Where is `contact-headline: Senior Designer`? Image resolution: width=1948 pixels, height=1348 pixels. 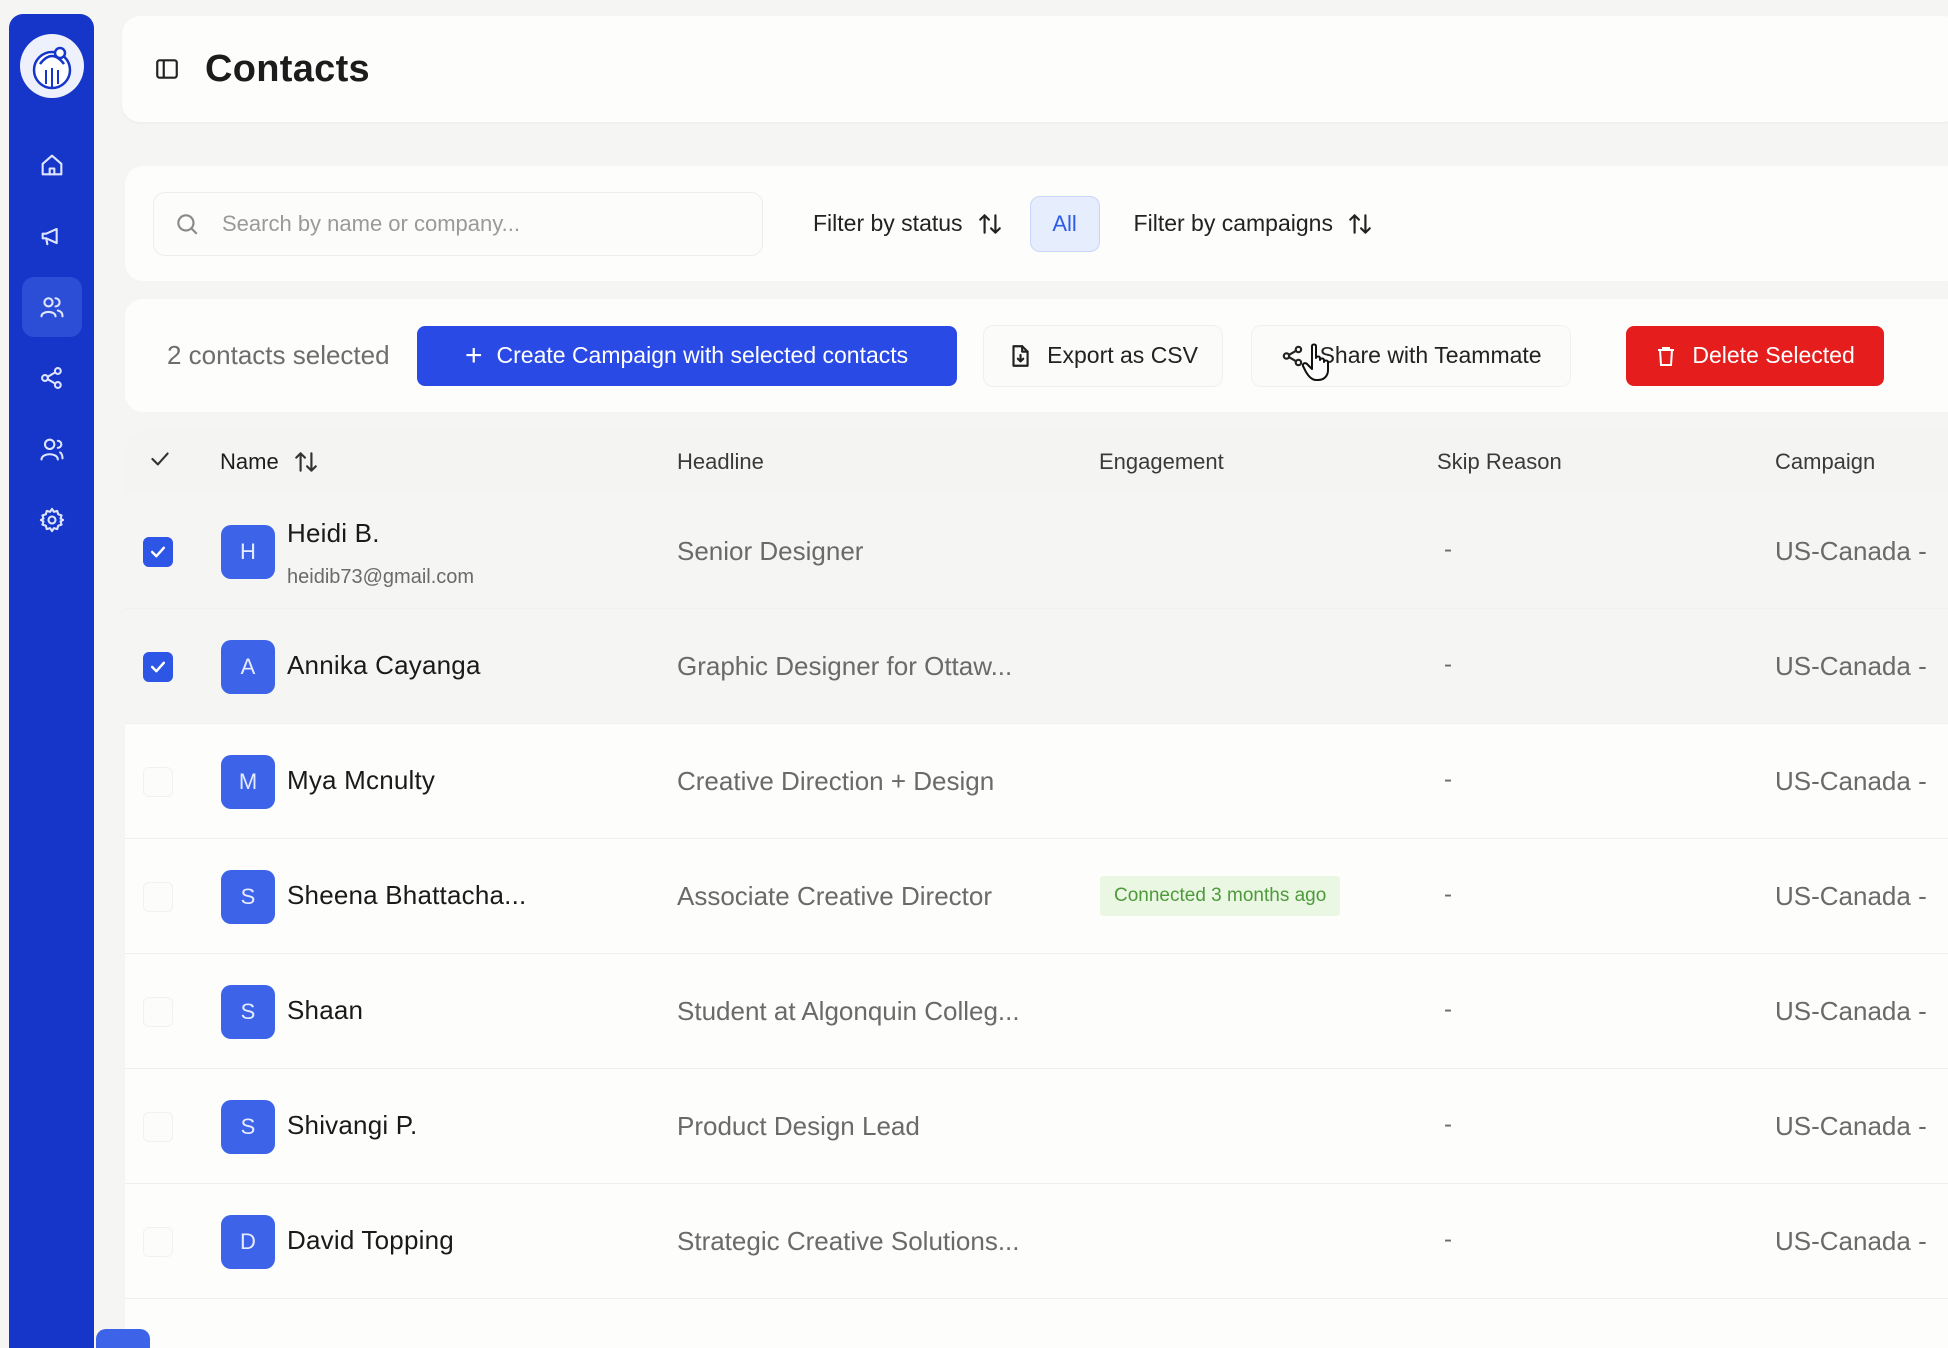 contact-headline: Senior Designer is located at coordinates (770, 551).